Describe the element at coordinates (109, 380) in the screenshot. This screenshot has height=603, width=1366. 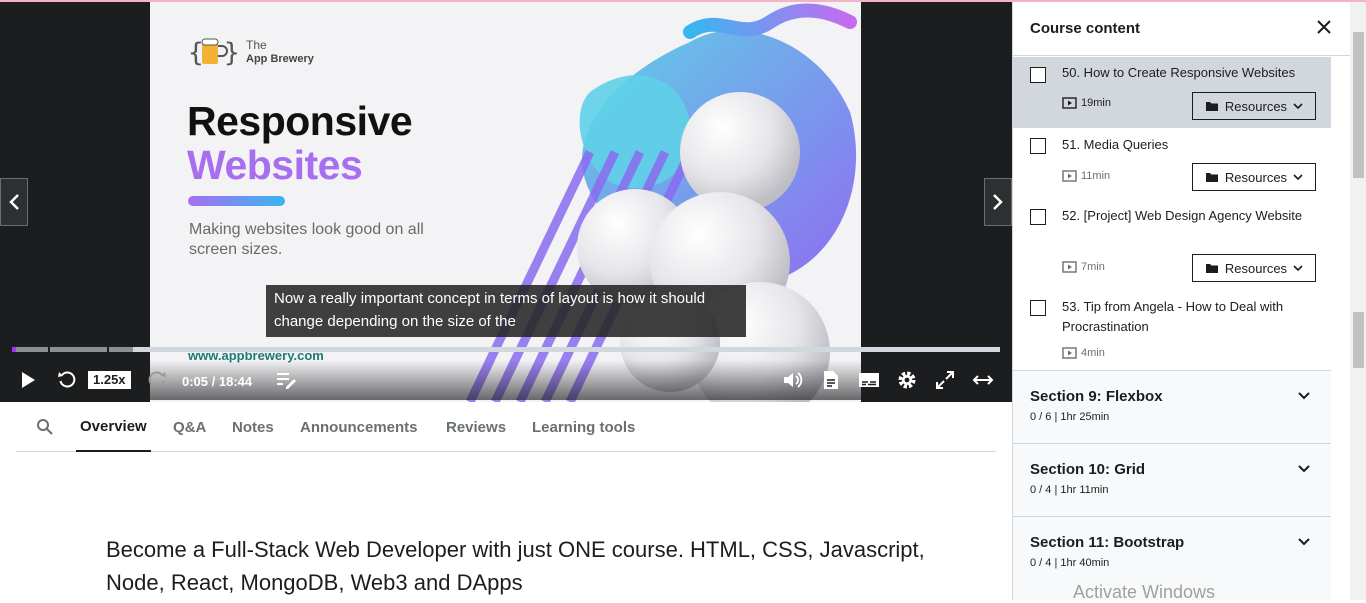
I see `playback-speed-button: 1.25x` at that location.